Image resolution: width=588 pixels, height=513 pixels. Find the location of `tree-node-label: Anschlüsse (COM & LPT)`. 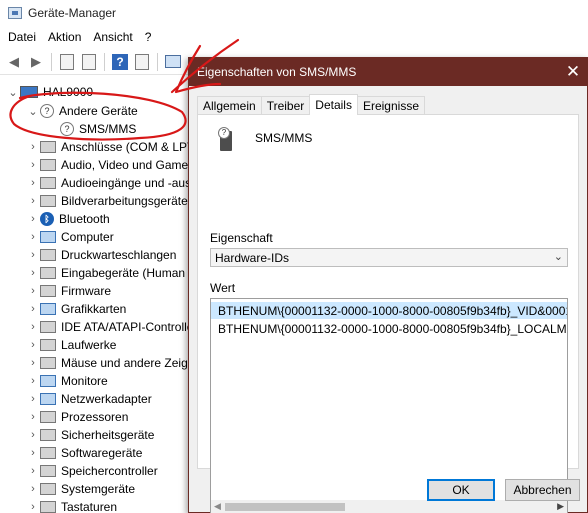

tree-node-label: Anschlüsse (COM & LPT) is located at coordinates (130, 147).